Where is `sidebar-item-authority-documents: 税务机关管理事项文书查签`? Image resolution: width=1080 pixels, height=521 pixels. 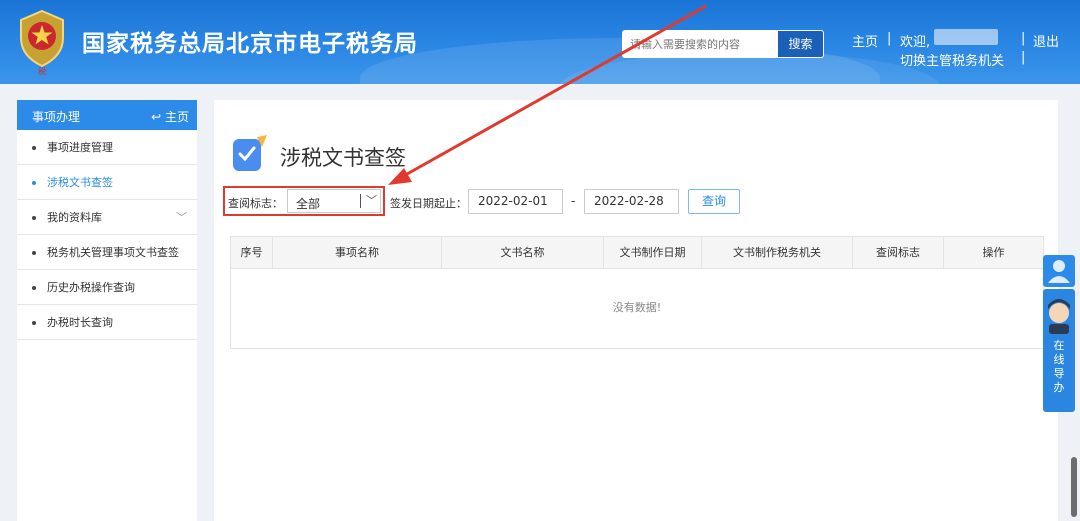
sidebar-item-authority-documents: 税务机关管理事项文书查签 is located at coordinates (107, 252).